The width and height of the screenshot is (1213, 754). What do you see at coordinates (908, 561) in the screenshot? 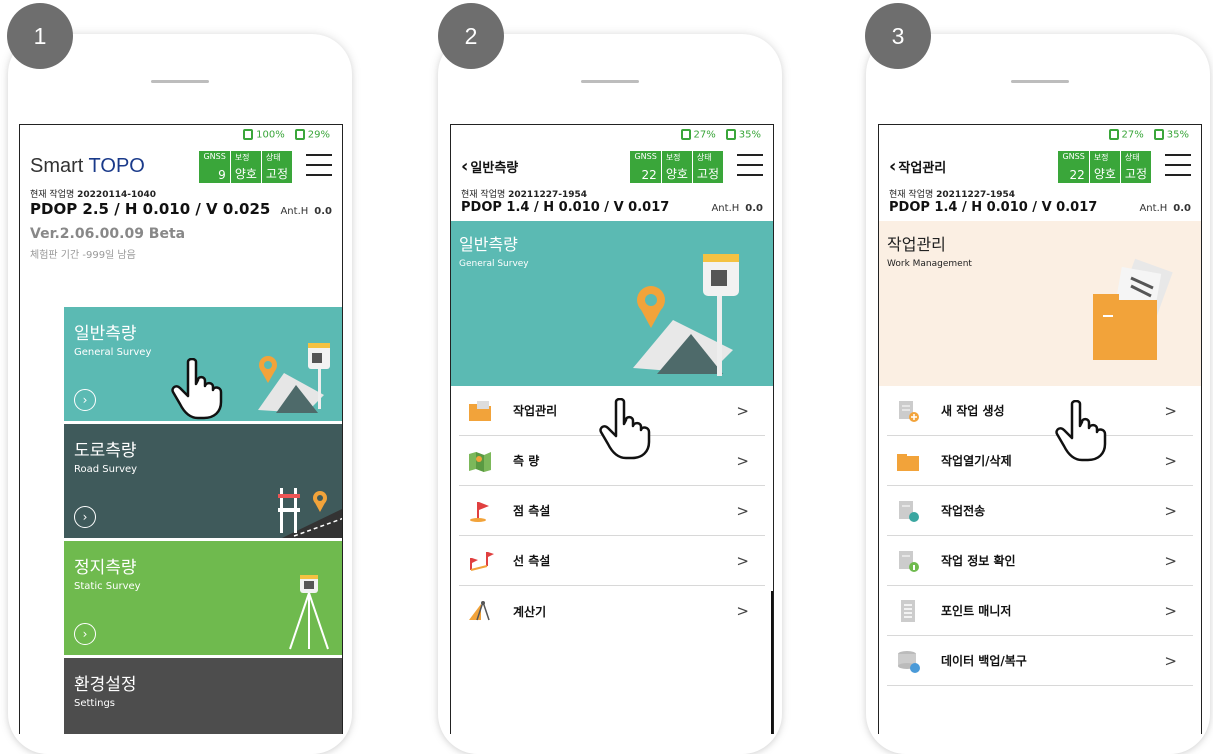
I see `info-document-icon` at bounding box center [908, 561].